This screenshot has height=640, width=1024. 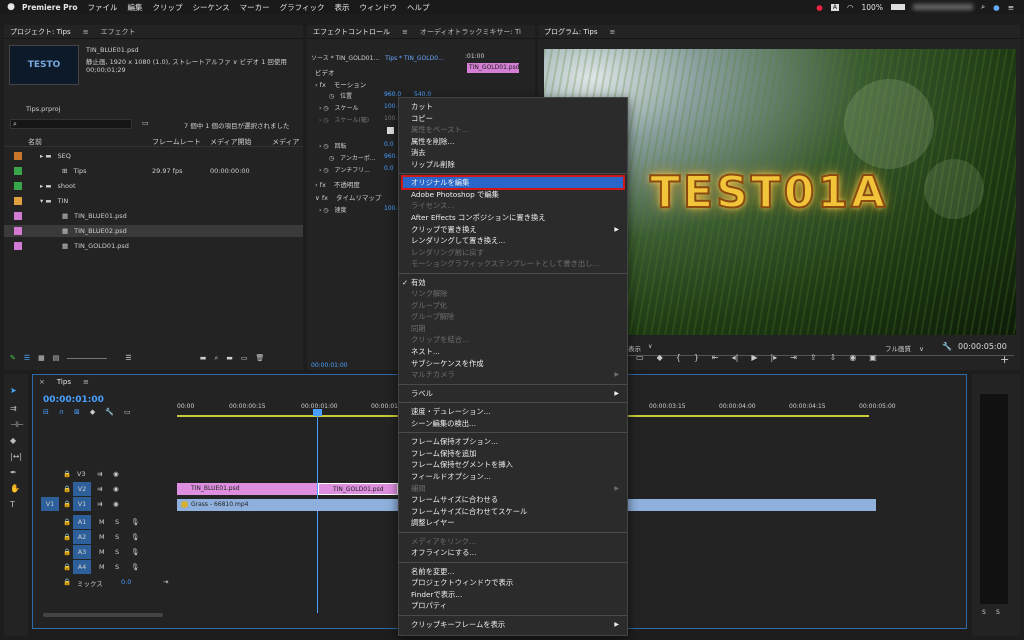 I want to click on go-to-in-icon: ⇤, so click(x=715, y=357).